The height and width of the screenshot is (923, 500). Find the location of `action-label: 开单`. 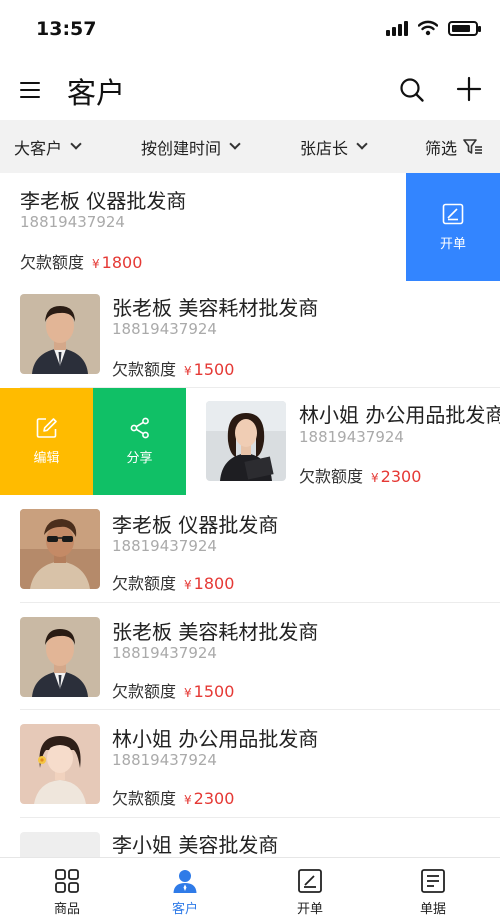

action-label: 开单 is located at coordinates (452, 244).